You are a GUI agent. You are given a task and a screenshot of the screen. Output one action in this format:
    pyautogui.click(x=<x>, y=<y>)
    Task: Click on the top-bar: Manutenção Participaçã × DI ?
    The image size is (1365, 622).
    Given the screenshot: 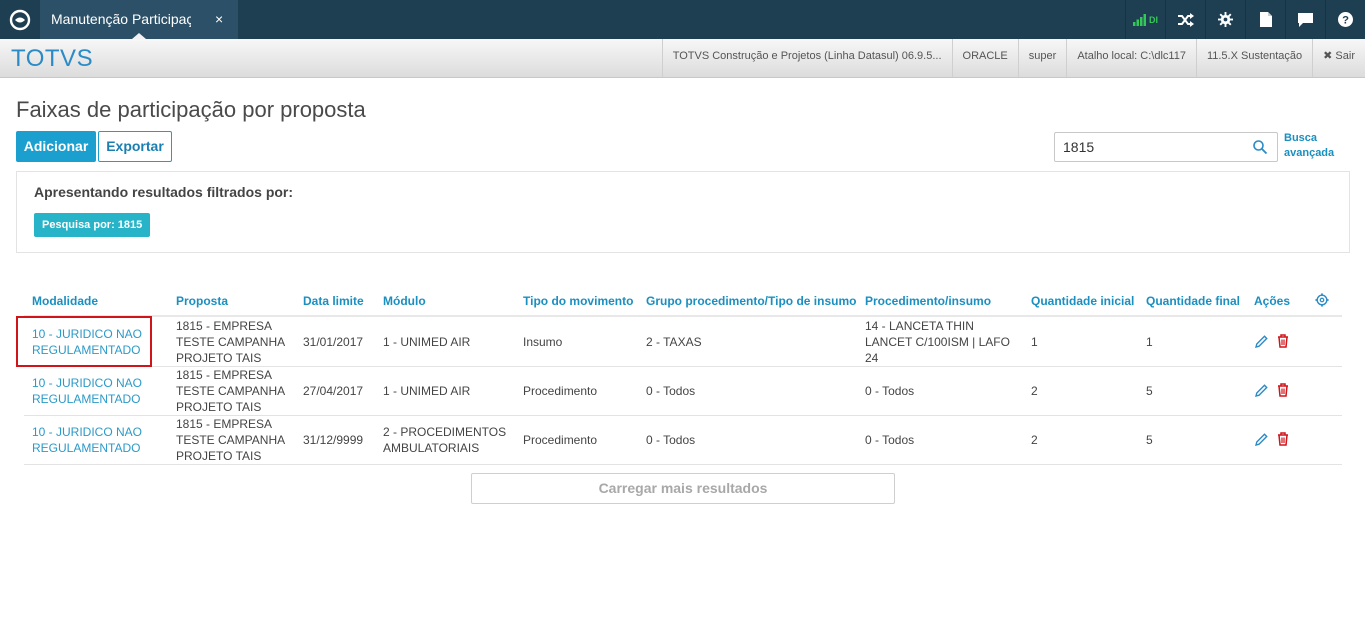 What is the action you would take?
    pyautogui.click(x=682, y=19)
    